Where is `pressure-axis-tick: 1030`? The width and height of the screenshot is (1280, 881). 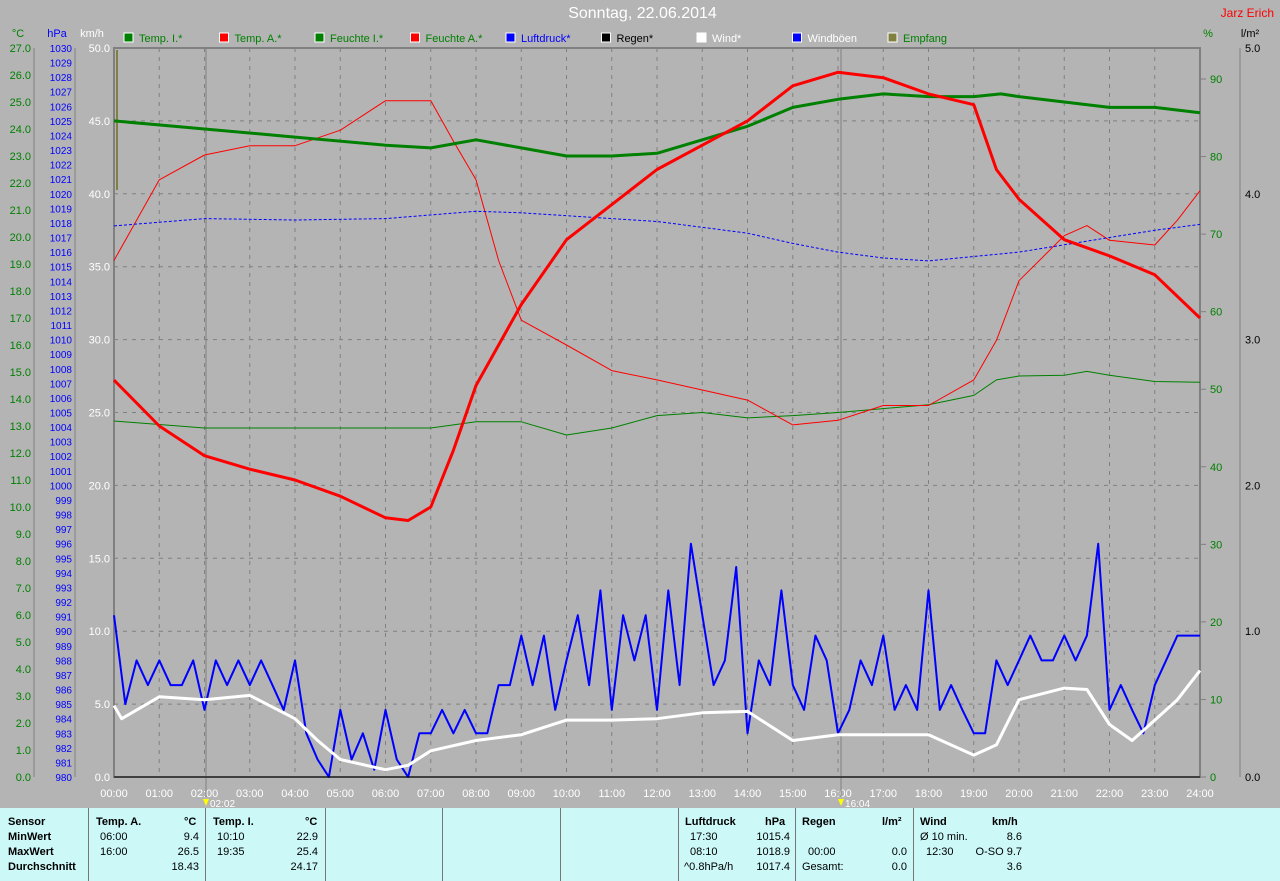 pressure-axis-tick: 1030 is located at coordinates (61, 49).